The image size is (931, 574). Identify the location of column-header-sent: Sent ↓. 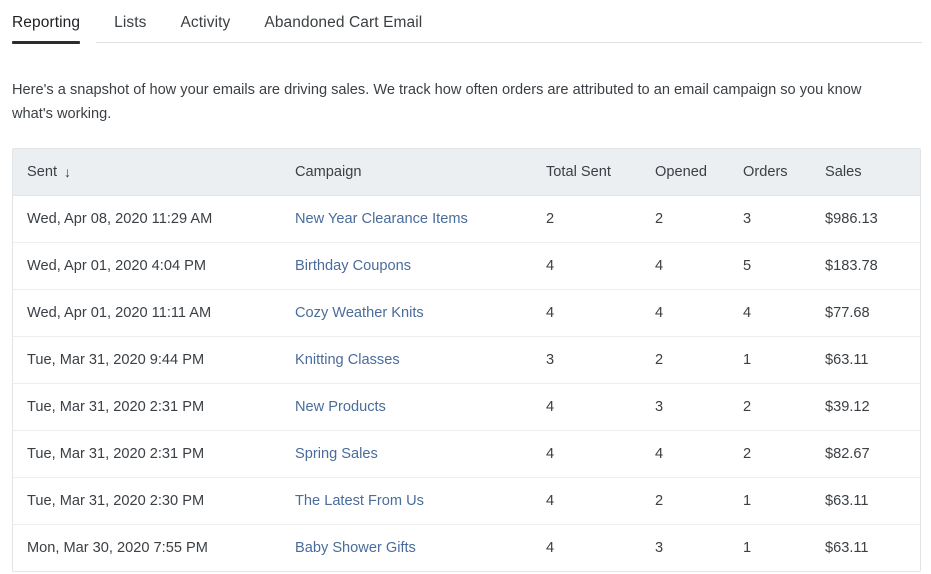
(154, 172).